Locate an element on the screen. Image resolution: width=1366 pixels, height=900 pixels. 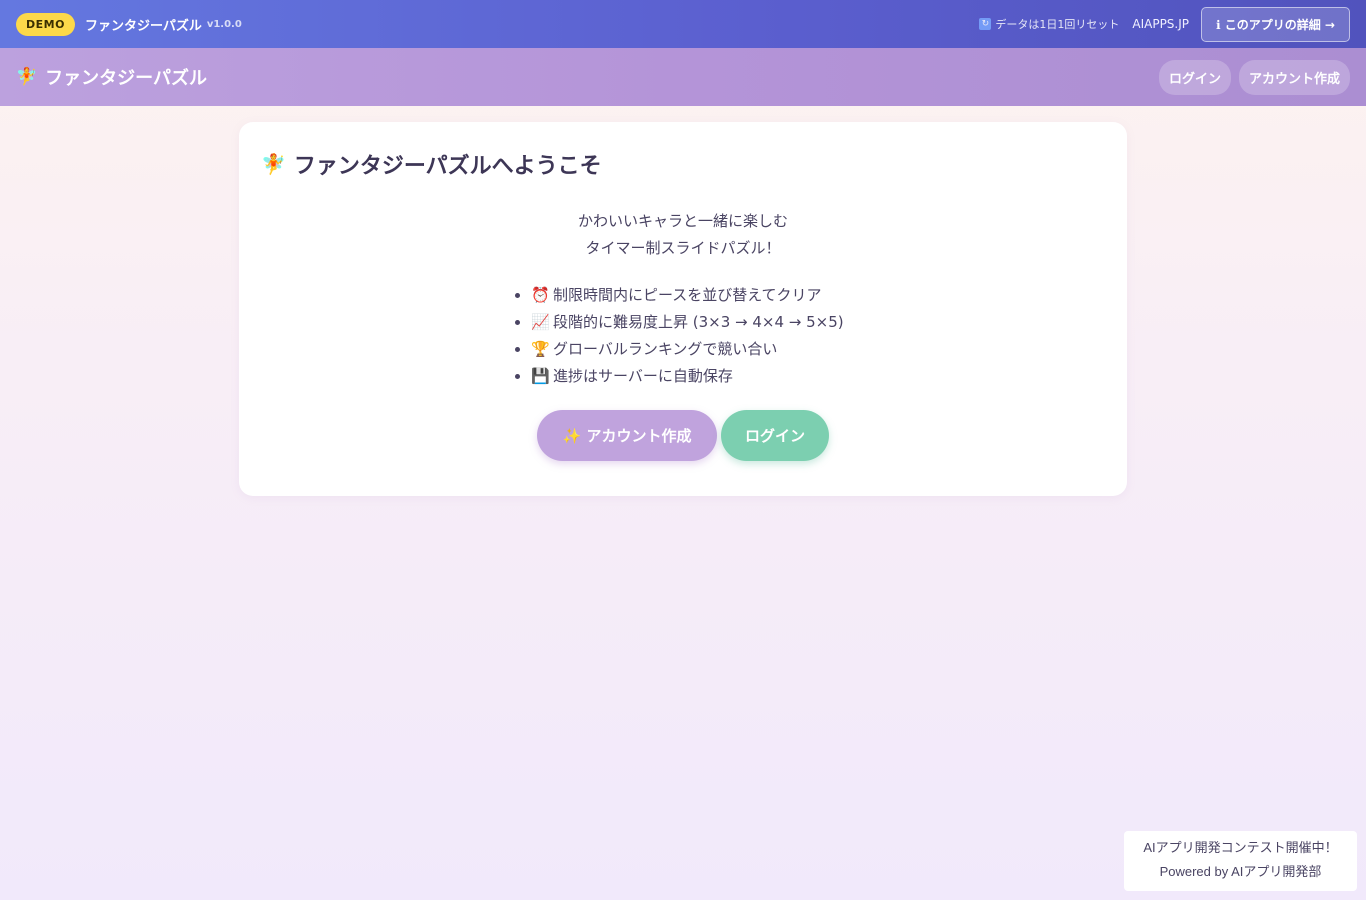
brand-name: ファンタジーパズル is located at coordinates (126, 78).